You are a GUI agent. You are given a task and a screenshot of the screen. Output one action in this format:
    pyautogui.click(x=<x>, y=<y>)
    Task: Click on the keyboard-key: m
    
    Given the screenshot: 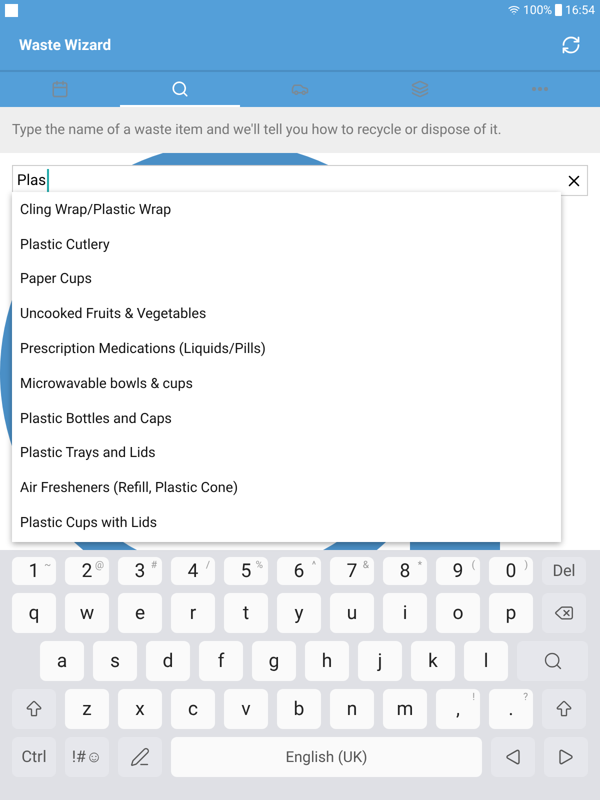 What is the action you would take?
    pyautogui.click(x=405, y=709)
    